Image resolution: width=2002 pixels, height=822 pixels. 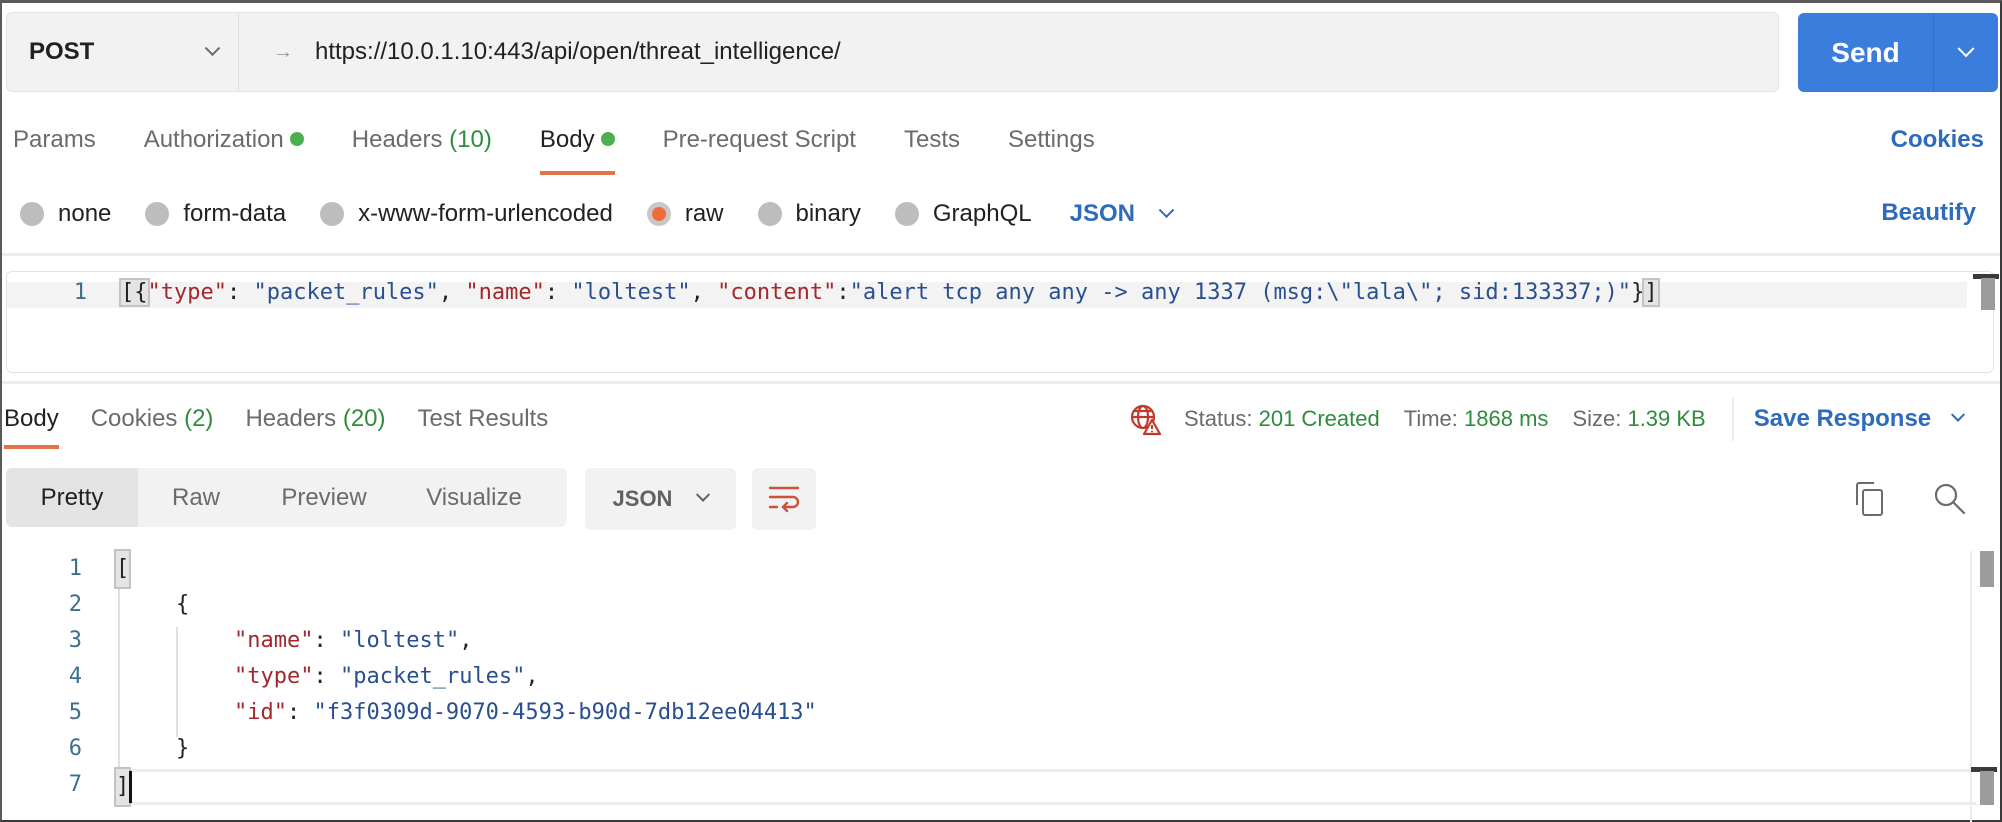 I want to click on stat-label: Size:, so click(x=1597, y=418).